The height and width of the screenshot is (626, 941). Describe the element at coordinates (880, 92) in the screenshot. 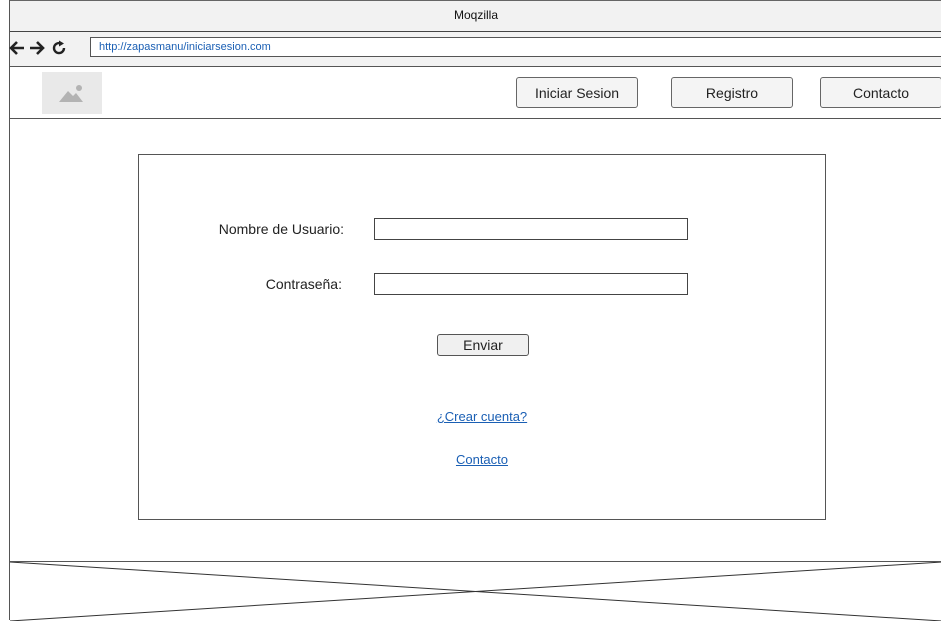

I see `nav-contact-button: Contacto` at that location.